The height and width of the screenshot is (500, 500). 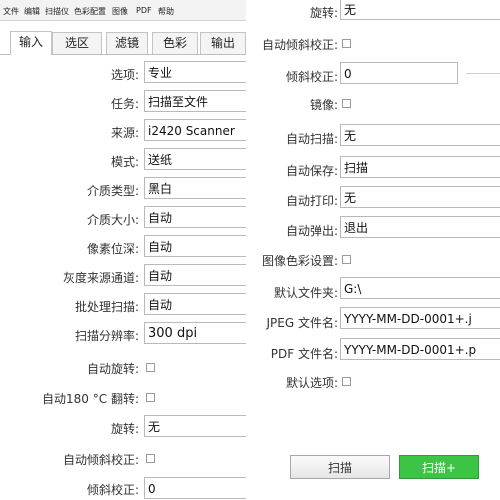 I want to click on option-select: 专业, so click(x=195, y=72).